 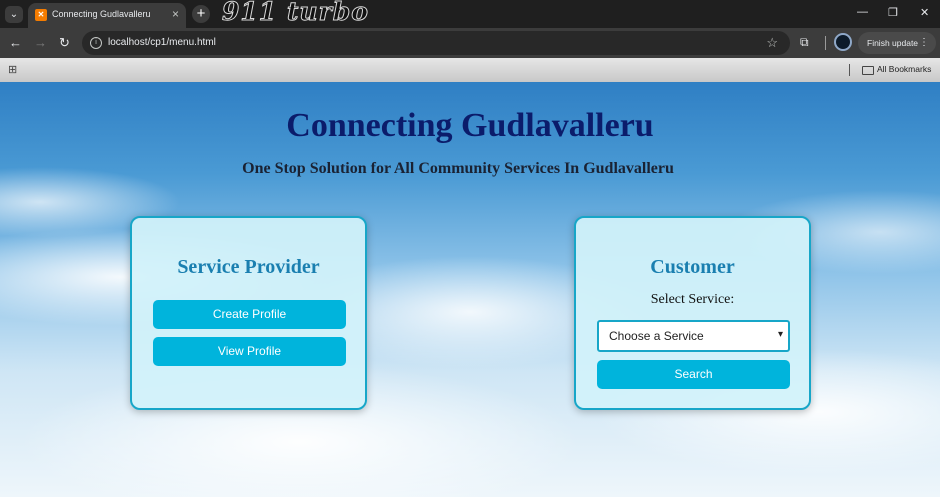 I want to click on bookmarks-bar: ⊞ All Bookmarks, so click(x=470, y=70).